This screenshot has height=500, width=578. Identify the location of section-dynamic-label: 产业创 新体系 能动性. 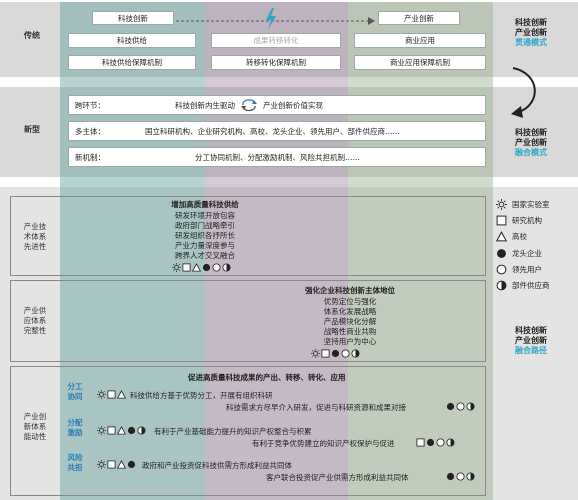
(35, 426).